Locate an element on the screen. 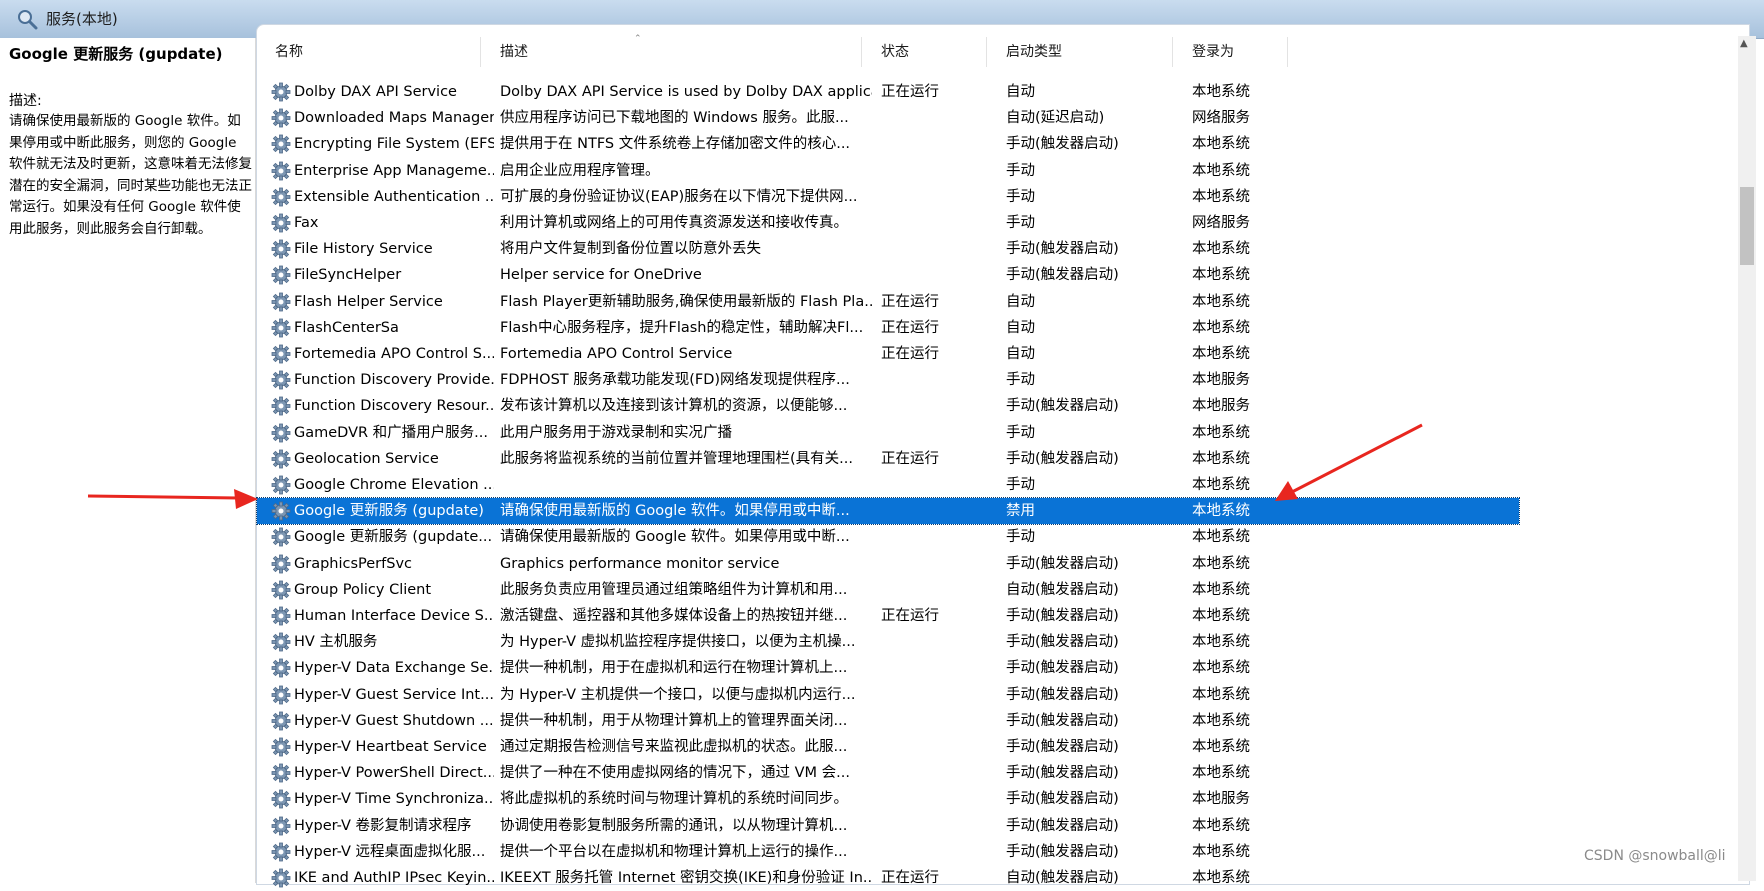  service-startup-type: 自动(延迟启动) is located at coordinates (1055, 118).